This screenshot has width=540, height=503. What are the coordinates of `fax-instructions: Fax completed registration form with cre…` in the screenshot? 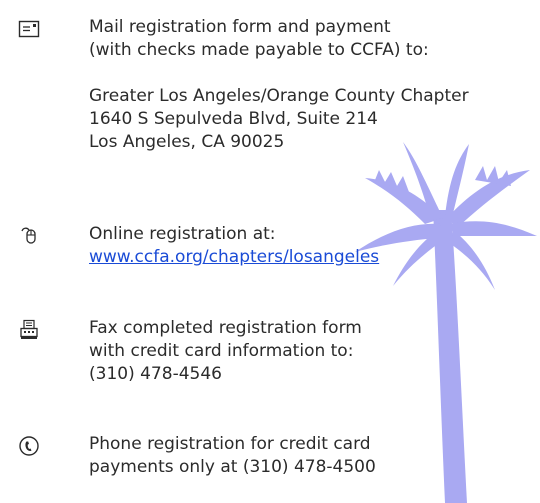 It's located at (225, 351).